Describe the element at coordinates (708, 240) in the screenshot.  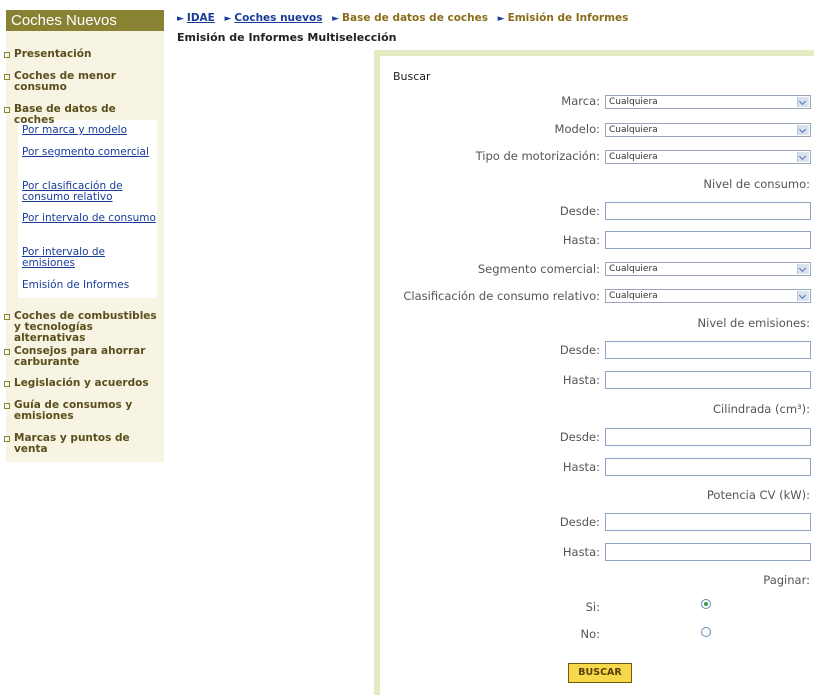
I see `consumo-hasta-input` at that location.